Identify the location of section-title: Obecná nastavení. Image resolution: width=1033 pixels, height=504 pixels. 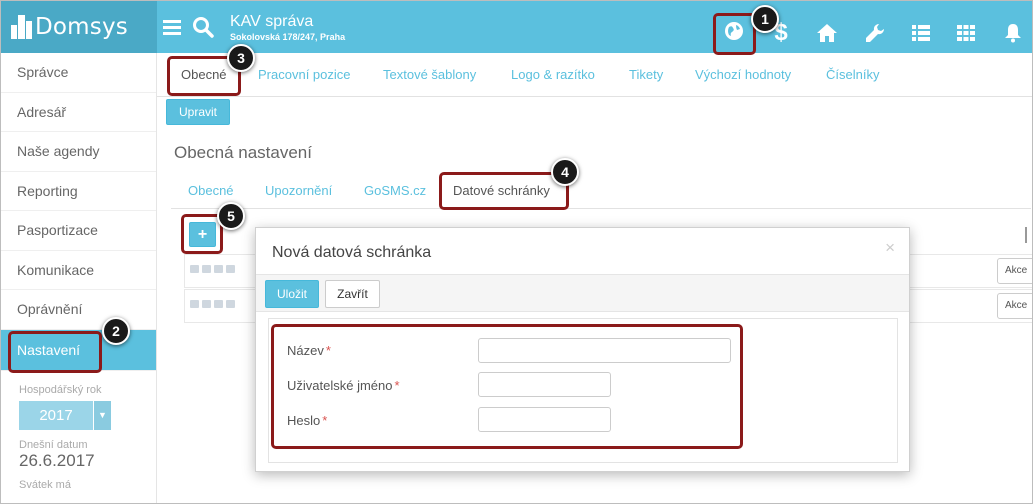
(243, 152).